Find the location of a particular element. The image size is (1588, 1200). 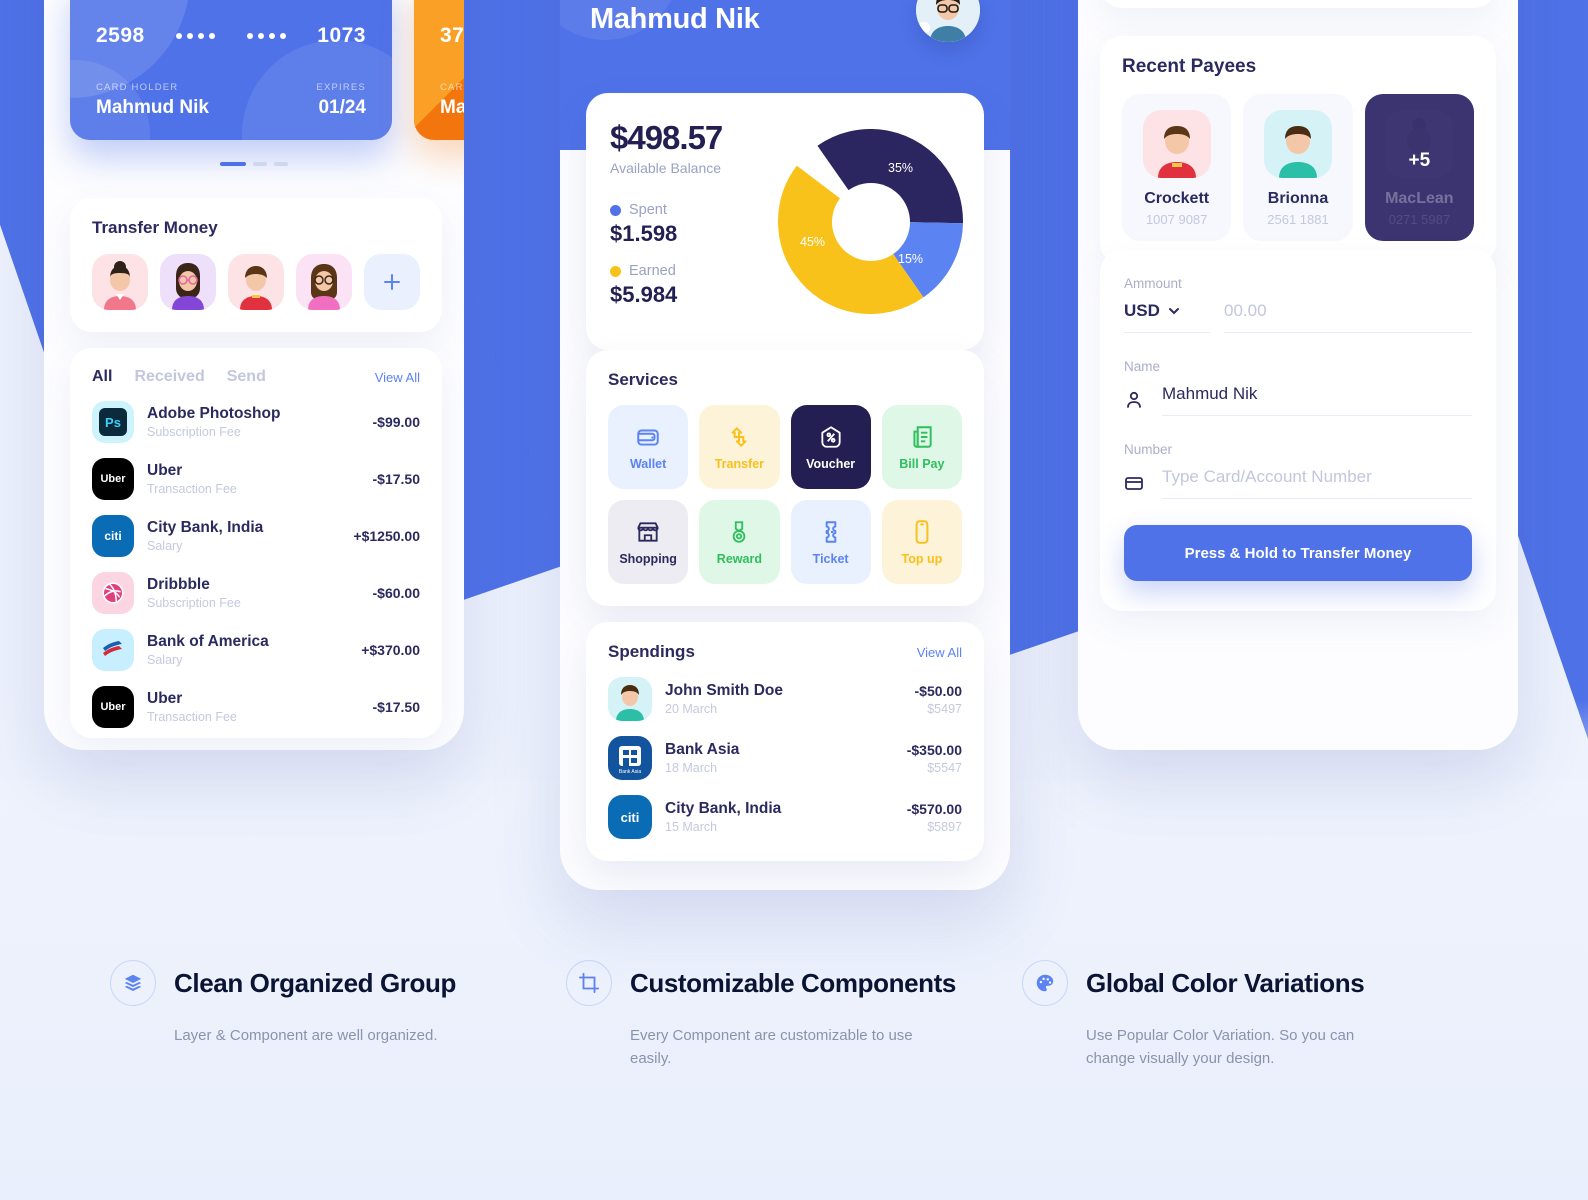

status-badge is located at coordinates (924, 28).